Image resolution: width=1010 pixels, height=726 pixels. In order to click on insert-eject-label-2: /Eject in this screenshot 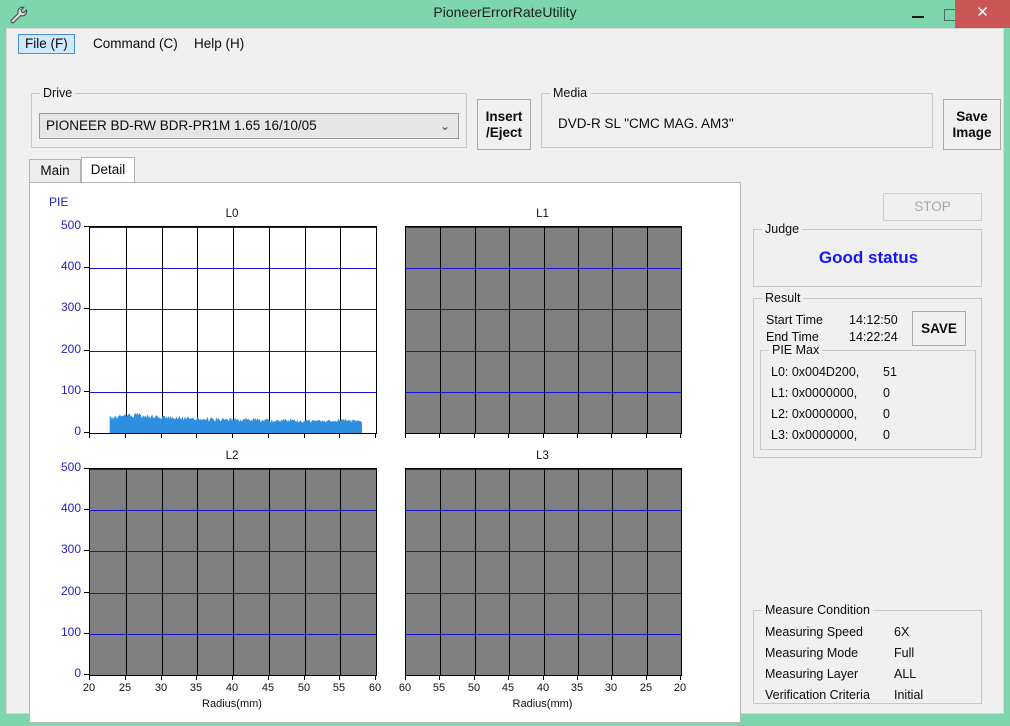, I will do `click(504, 132)`.